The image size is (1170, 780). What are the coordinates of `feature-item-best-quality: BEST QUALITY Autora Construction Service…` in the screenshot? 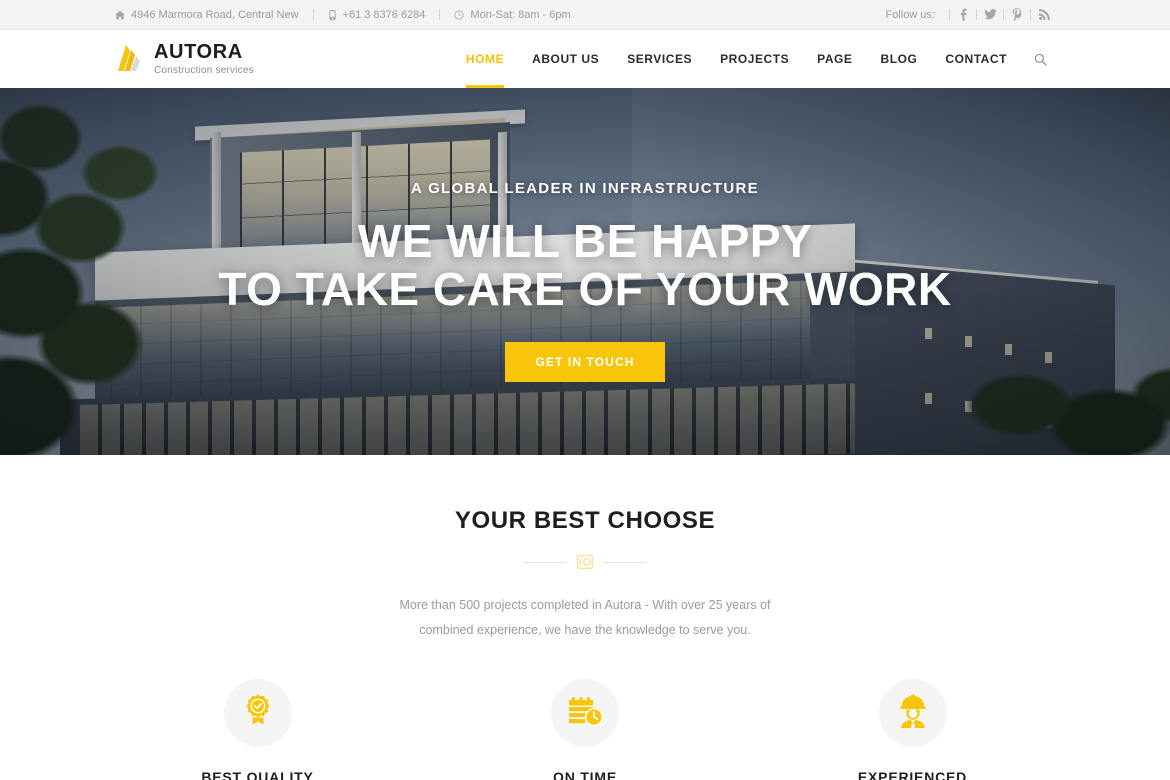 It's located at (257, 729).